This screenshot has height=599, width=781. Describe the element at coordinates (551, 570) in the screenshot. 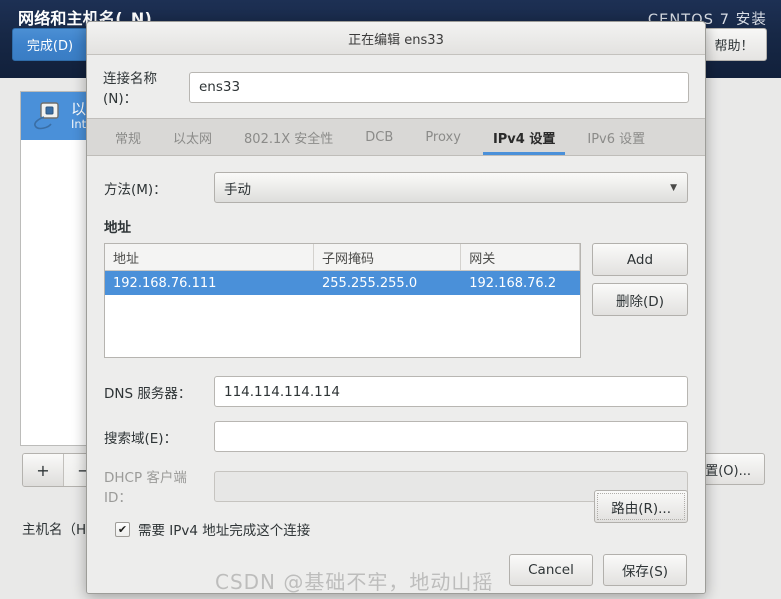

I see `cancel-button: Cancel` at that location.